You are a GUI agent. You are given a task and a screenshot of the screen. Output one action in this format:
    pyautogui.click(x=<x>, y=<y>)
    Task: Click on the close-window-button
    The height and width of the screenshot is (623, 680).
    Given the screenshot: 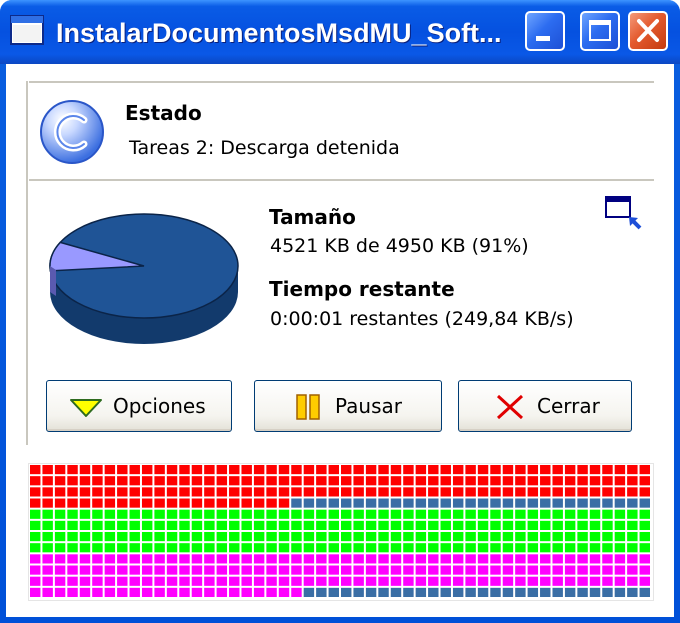 What is the action you would take?
    pyautogui.click(x=648, y=31)
    